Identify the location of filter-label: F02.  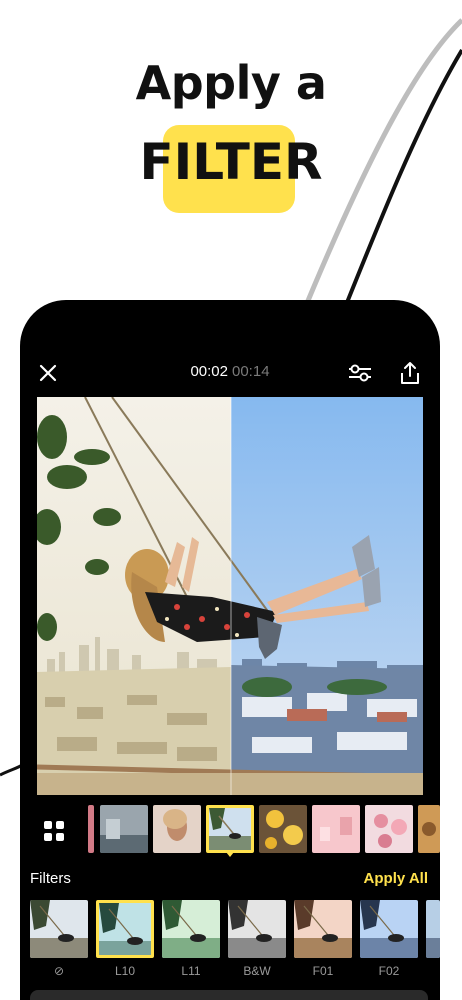
(389, 971).